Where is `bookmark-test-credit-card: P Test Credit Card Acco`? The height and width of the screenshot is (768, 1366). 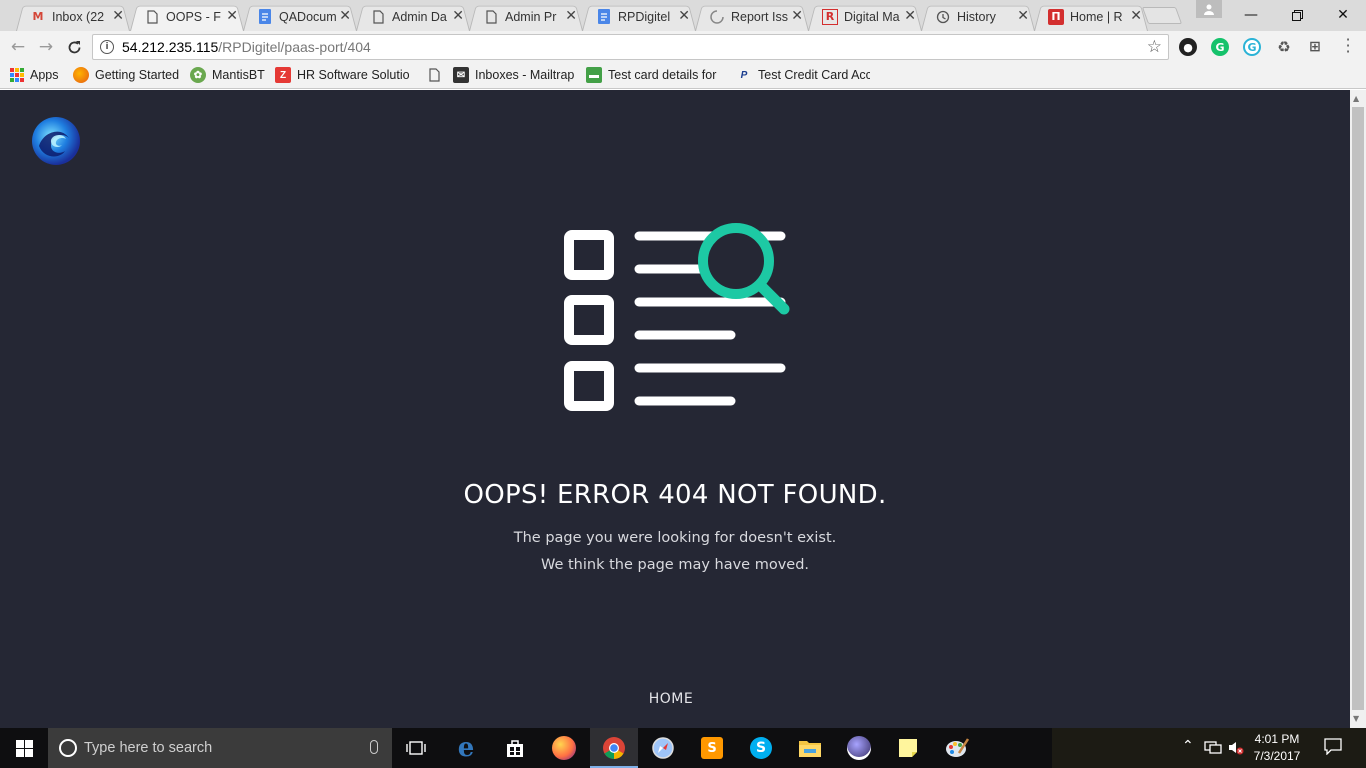
bookmark-test-credit-card: P Test Credit Card Acco is located at coordinates (803, 75).